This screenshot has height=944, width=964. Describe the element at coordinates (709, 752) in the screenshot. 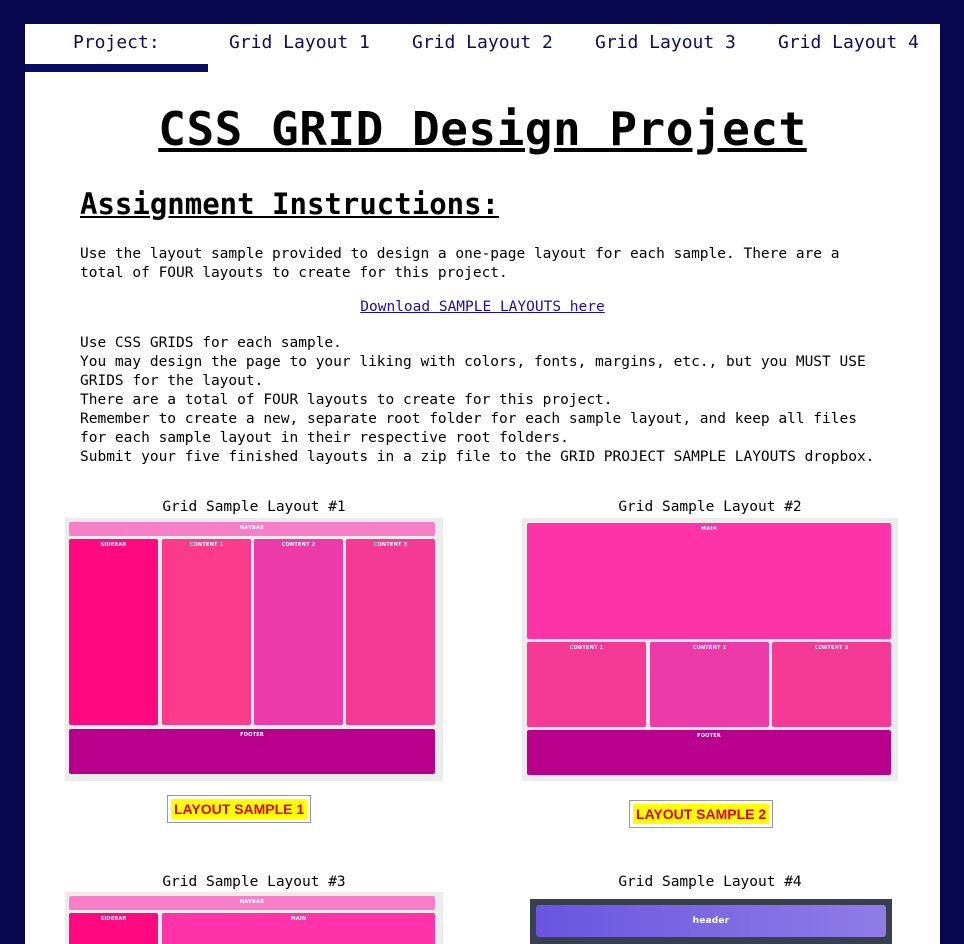

I see `s2-footer: FOOTER` at that location.